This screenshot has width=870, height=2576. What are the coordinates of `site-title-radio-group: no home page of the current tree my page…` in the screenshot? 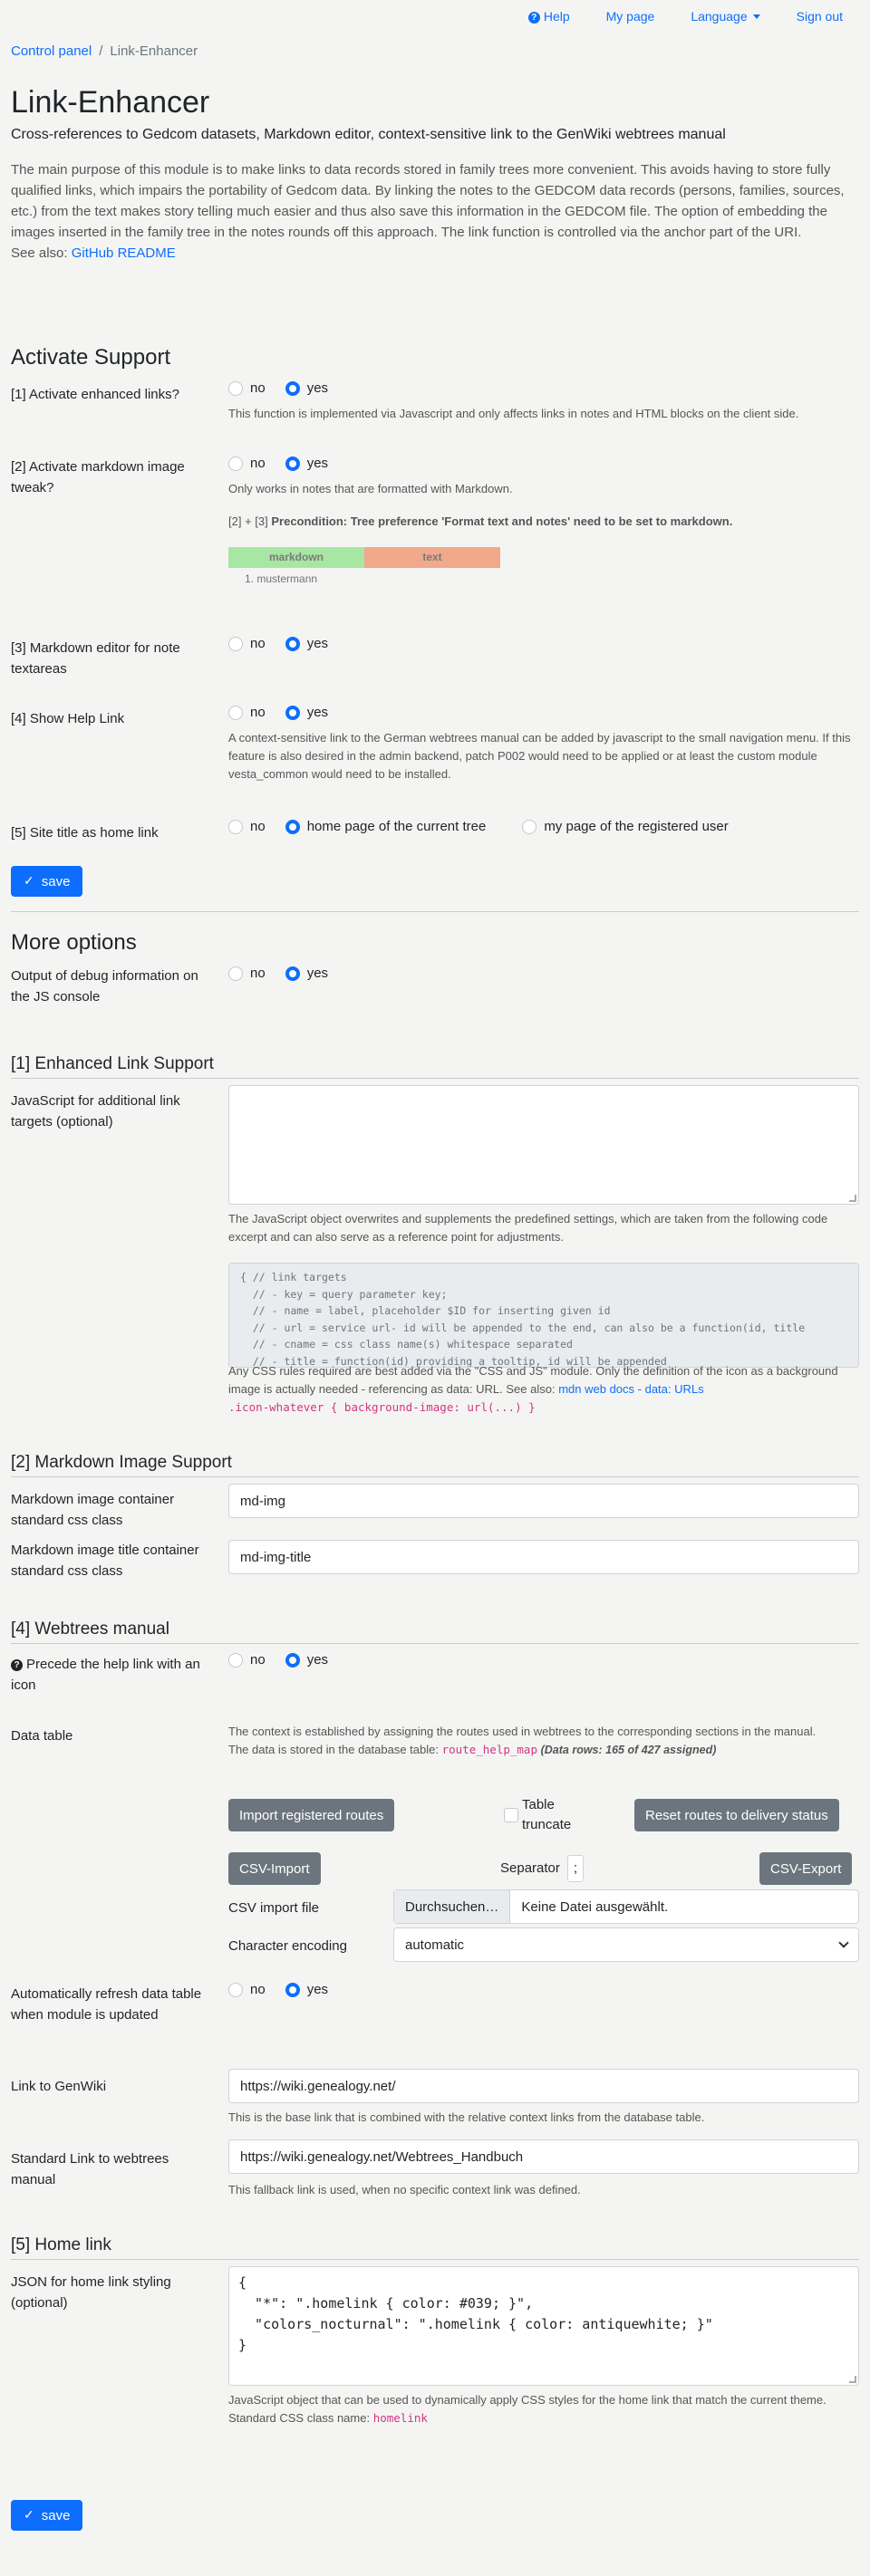 It's located at (488, 826).